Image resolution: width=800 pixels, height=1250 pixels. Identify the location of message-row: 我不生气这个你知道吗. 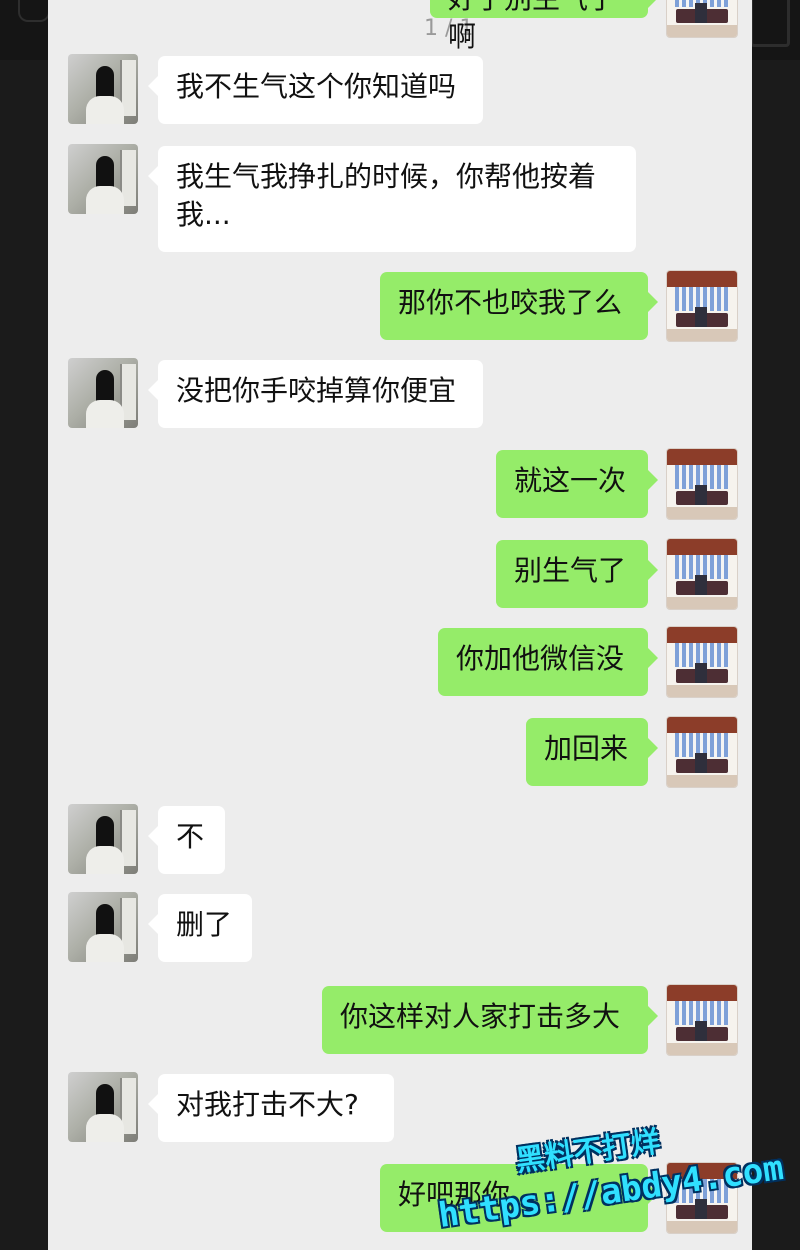
(400, 90).